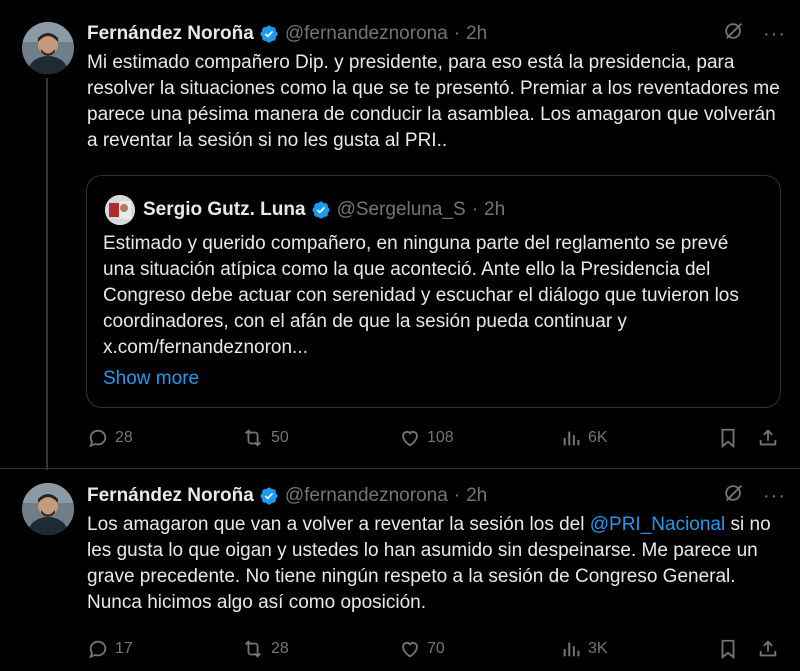  Describe the element at coordinates (47, 274) in the screenshot. I see `thread-connector-line` at that location.